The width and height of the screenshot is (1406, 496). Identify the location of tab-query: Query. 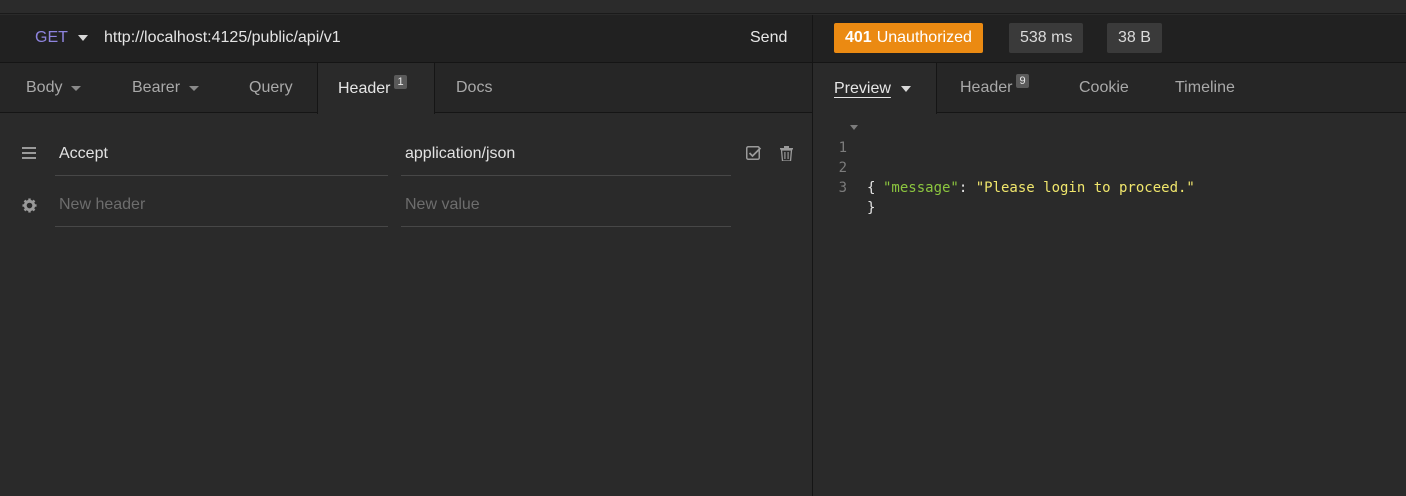
(271, 88).